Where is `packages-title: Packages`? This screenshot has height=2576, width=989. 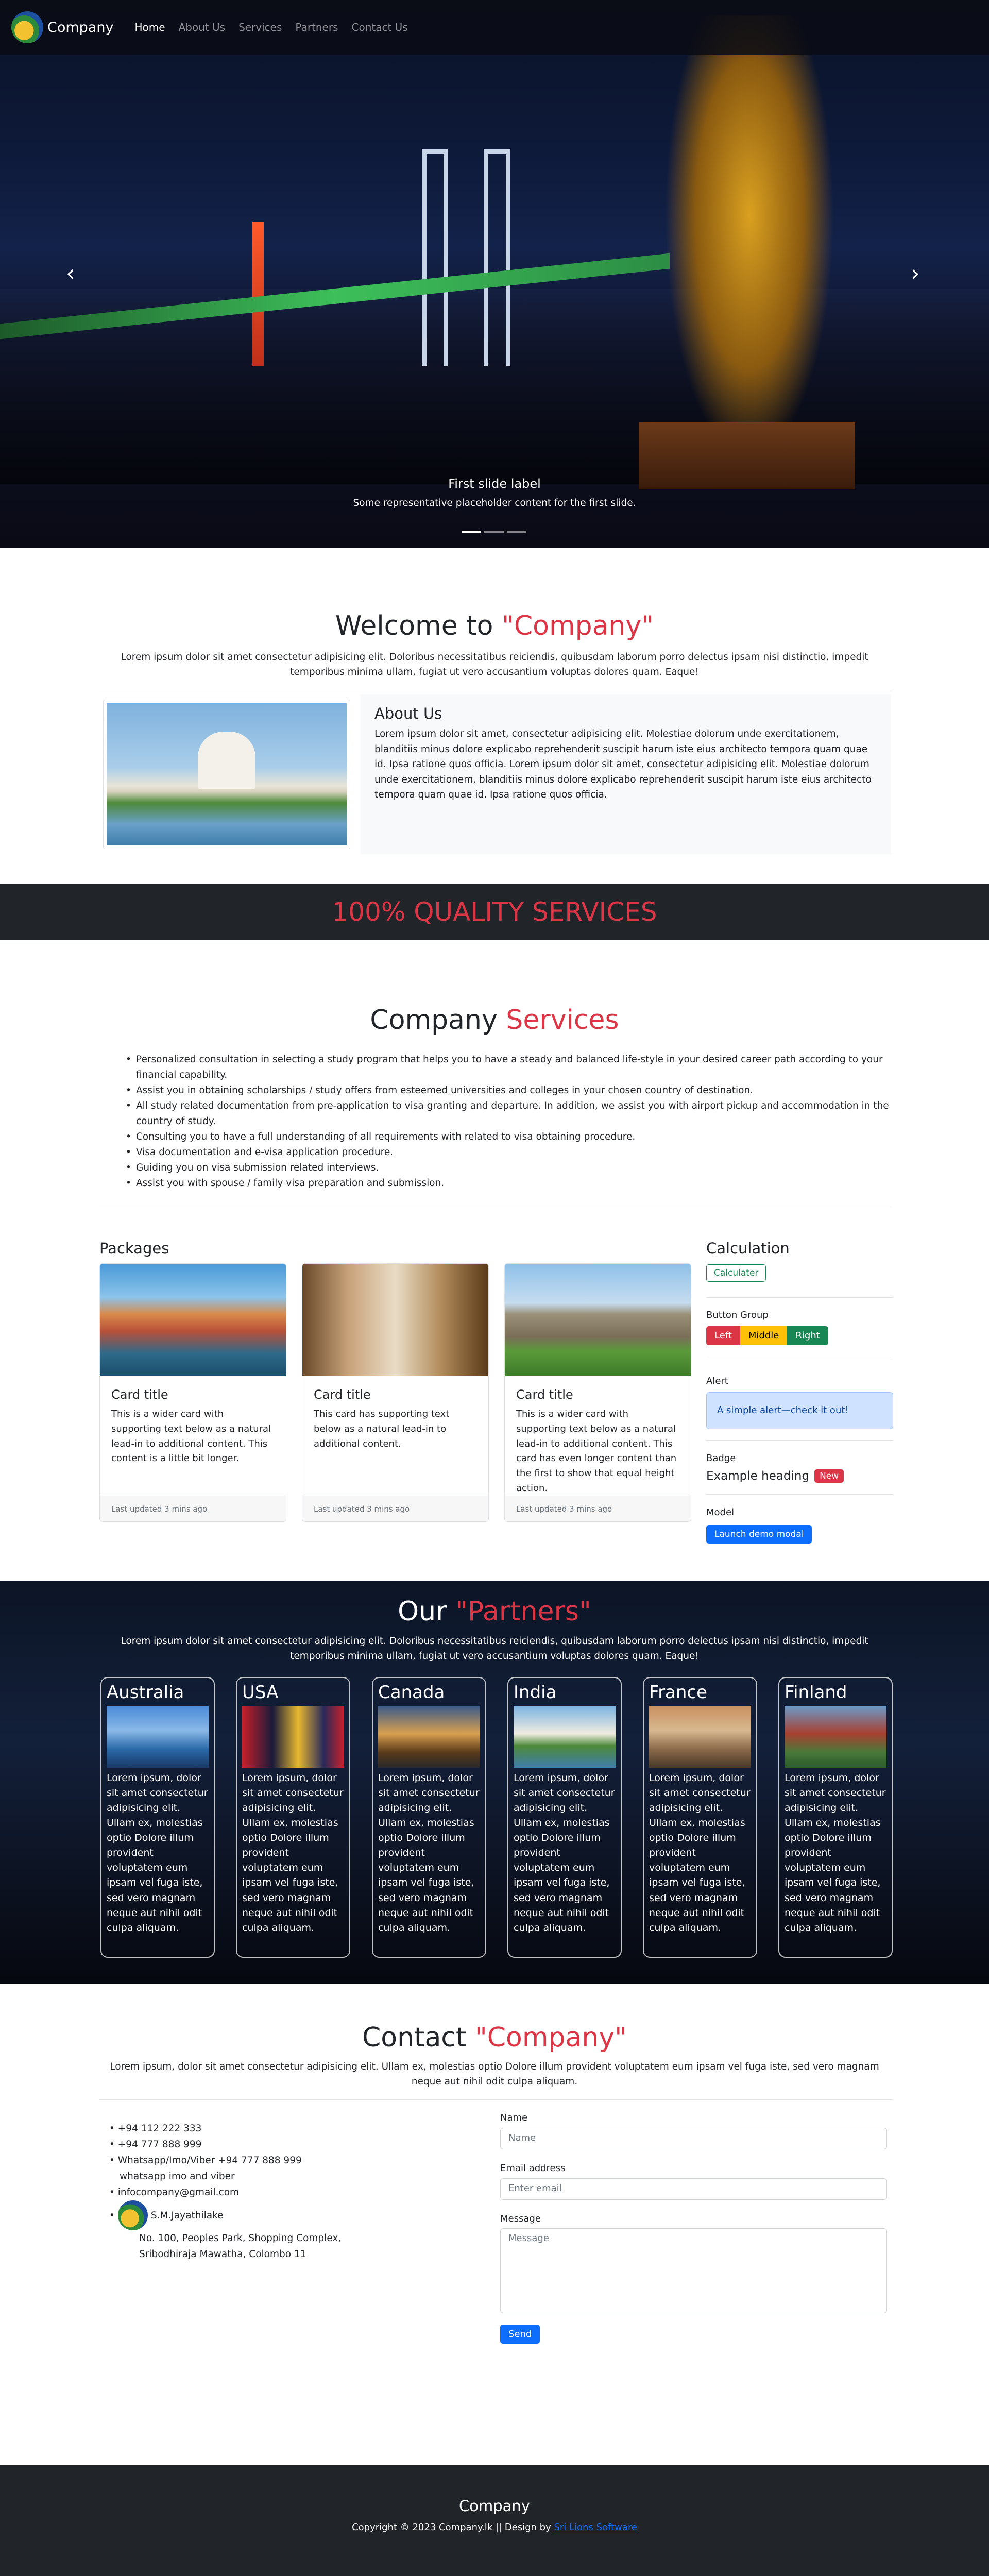
packages-title: Packages is located at coordinates (134, 1248).